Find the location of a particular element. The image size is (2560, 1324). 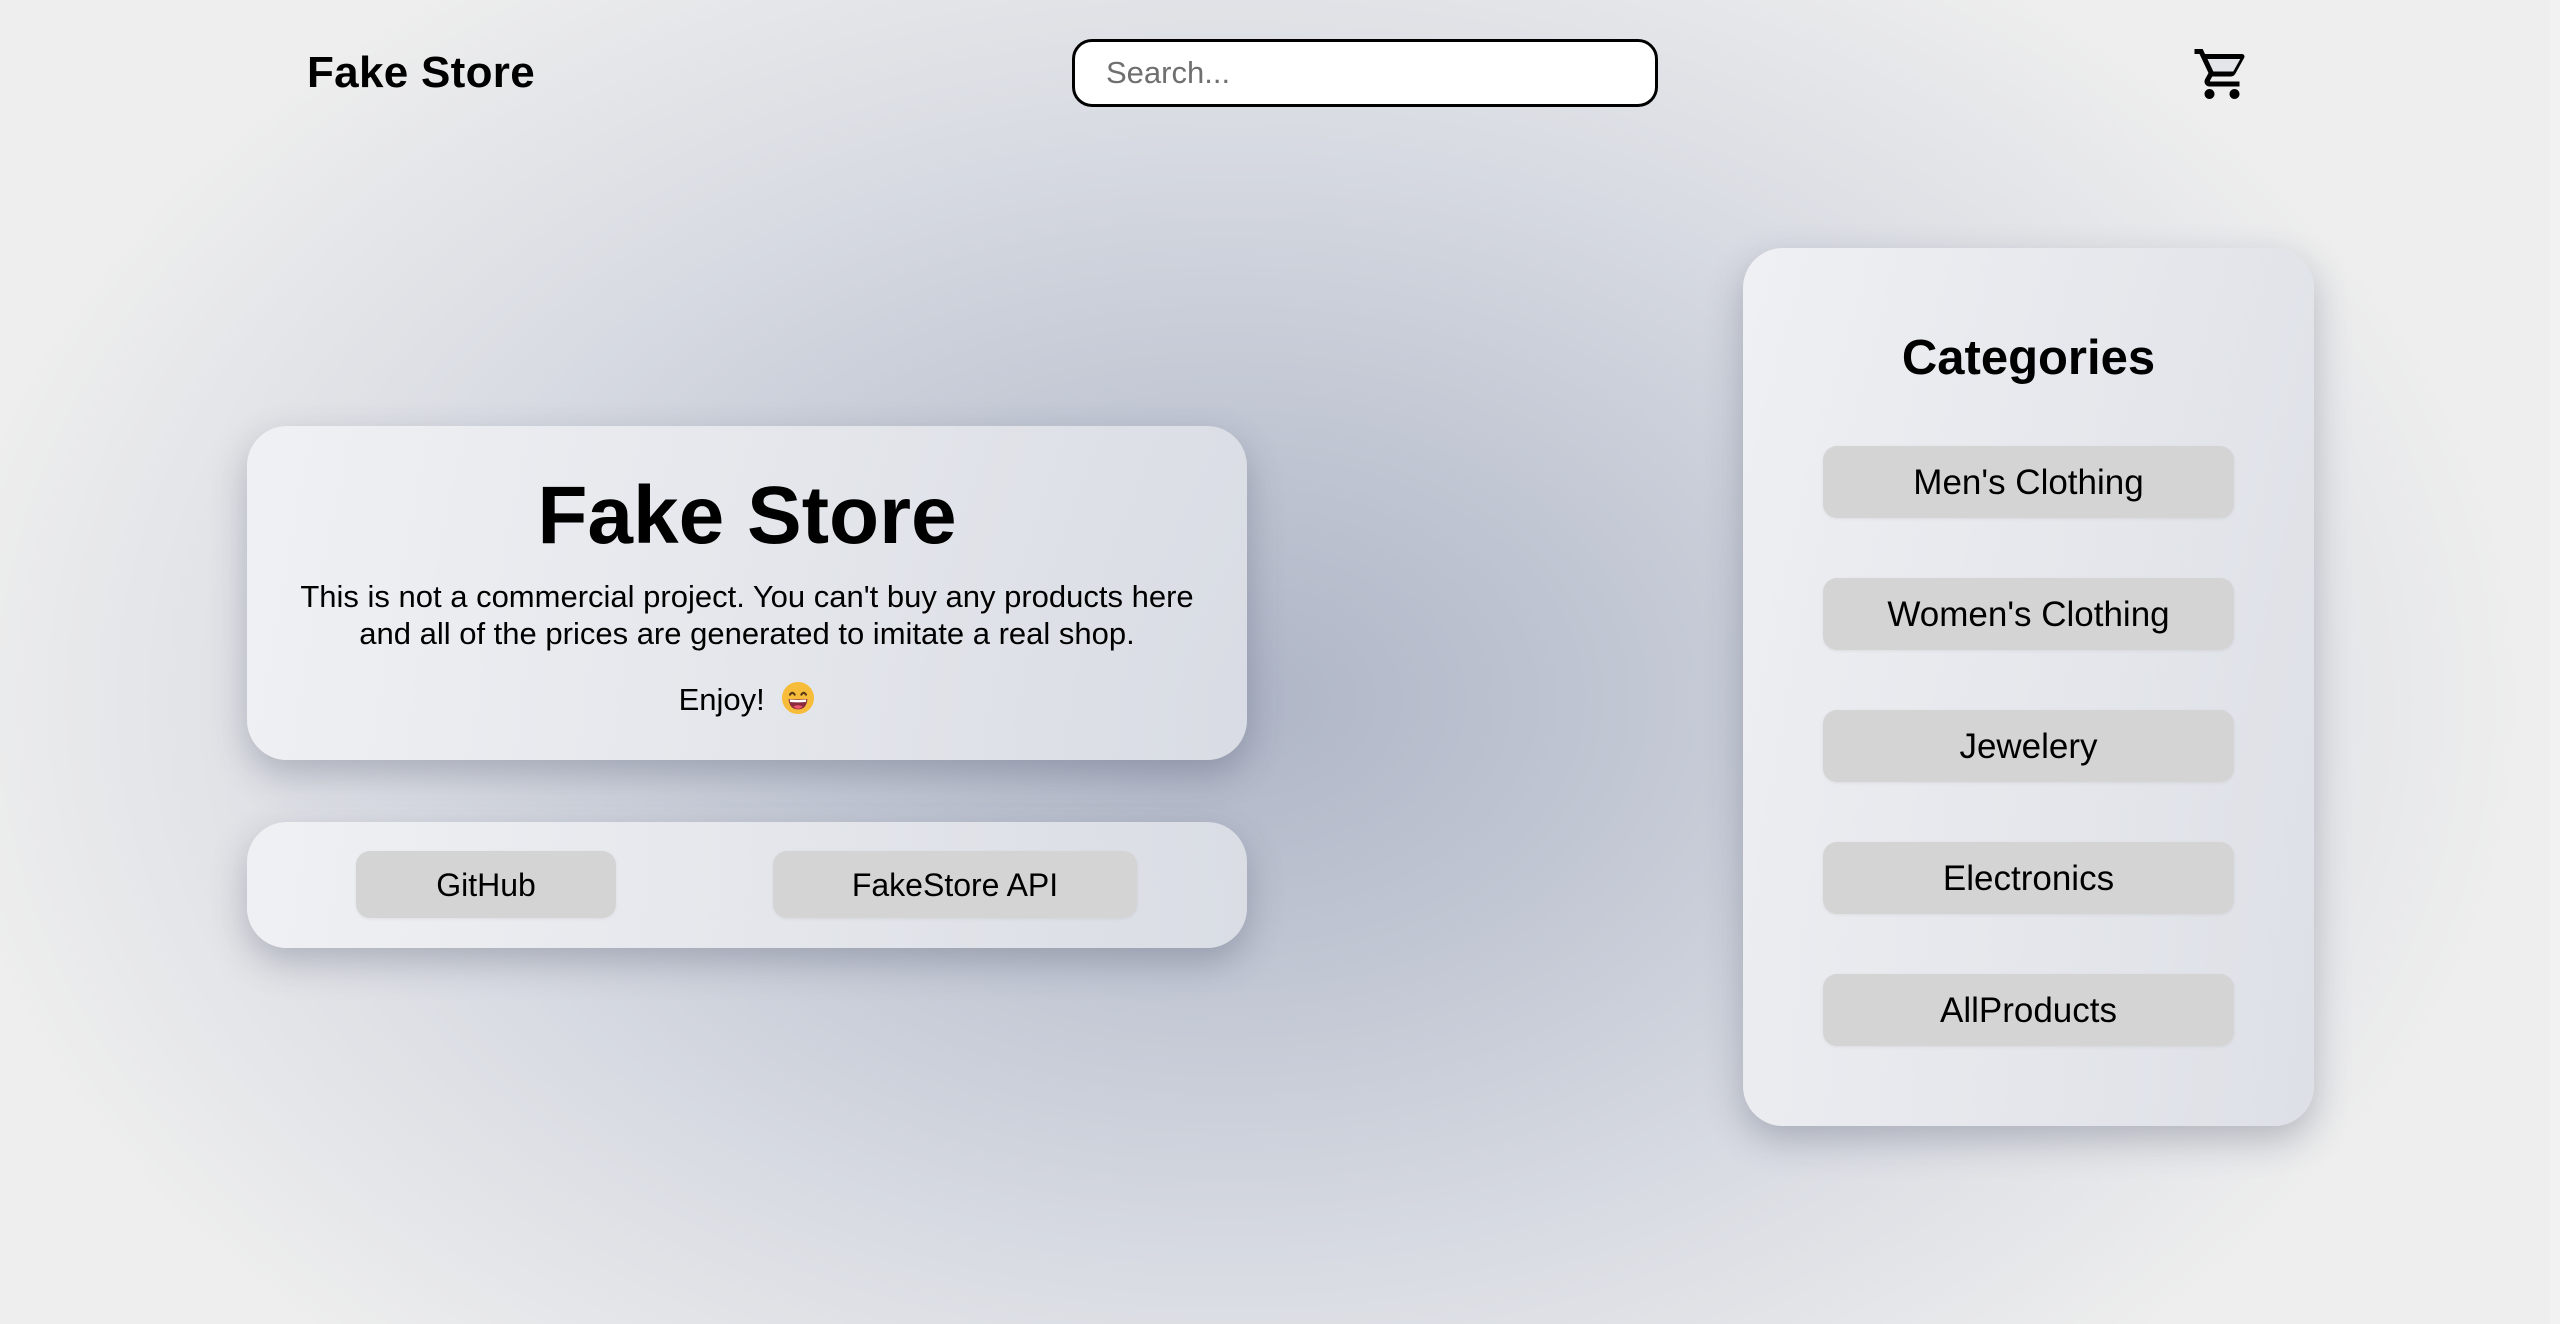

category-all-products-button: AllProducts is located at coordinates (2028, 1010).